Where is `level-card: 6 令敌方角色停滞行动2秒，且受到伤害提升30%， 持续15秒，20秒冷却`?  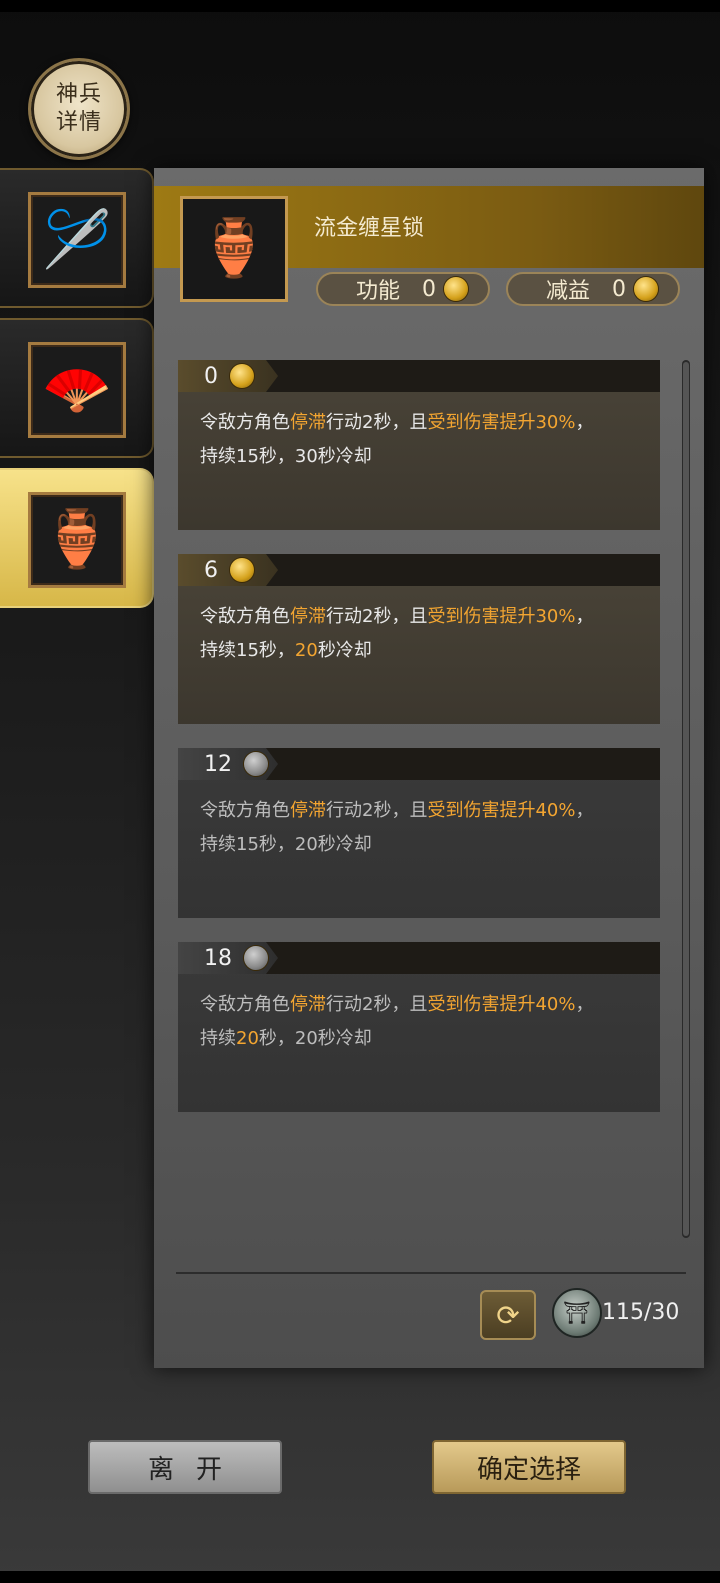
level-card: 6 令敌方角色停滞行动2秒，且受到伤害提升30%， 持续15秒，20秒冷却 is located at coordinates (419, 639).